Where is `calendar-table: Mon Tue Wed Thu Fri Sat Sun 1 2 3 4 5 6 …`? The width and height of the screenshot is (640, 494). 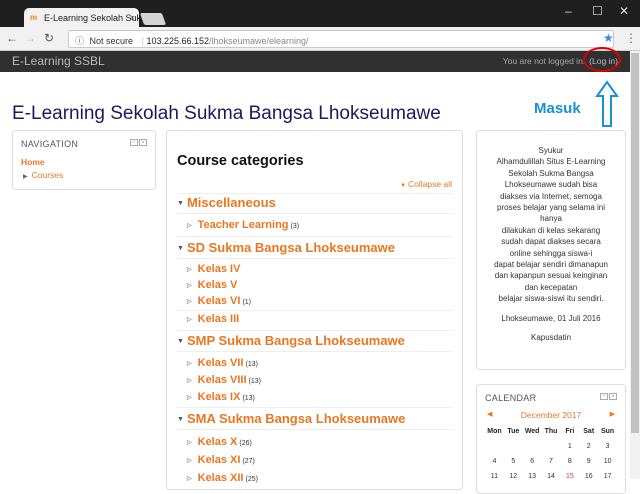
calendar-table: Mon Tue Wed Thu Fri Sat Sun 1 2 3 4 5 6 … is located at coordinates (551, 454).